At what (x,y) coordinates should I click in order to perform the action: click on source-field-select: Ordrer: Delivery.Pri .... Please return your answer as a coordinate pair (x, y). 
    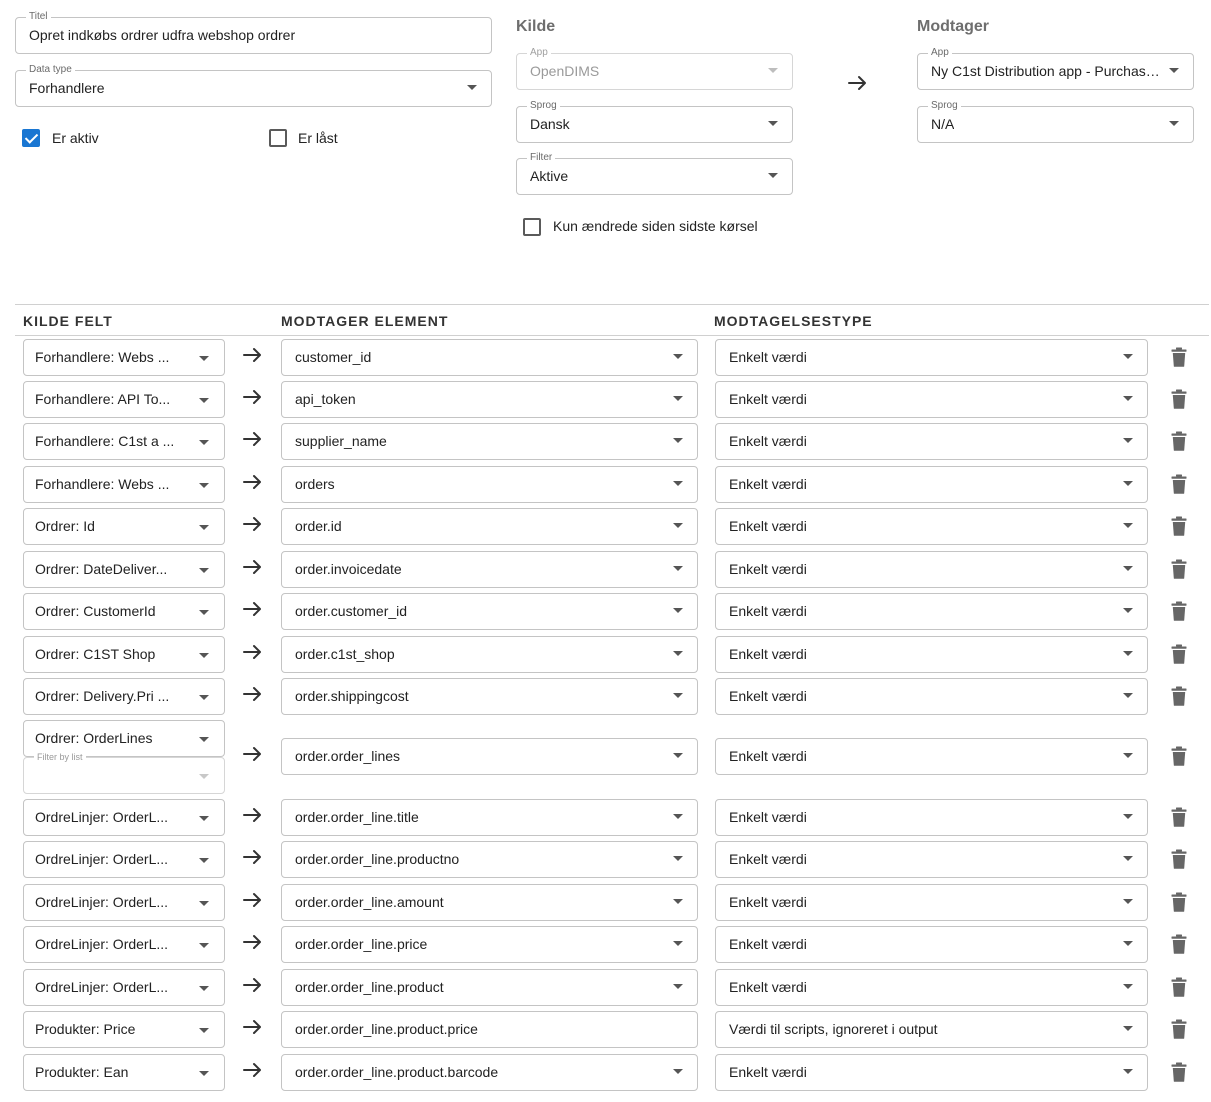
    Looking at the image, I should click on (124, 696).